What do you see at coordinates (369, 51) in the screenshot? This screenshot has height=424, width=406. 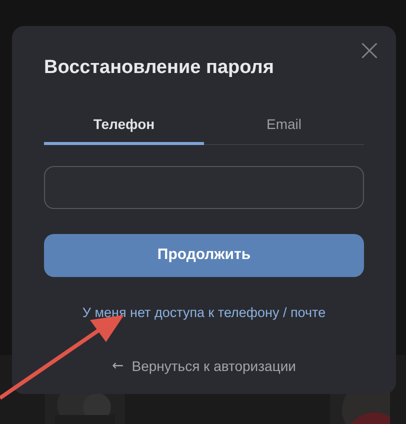 I see `close-button: ×` at bounding box center [369, 51].